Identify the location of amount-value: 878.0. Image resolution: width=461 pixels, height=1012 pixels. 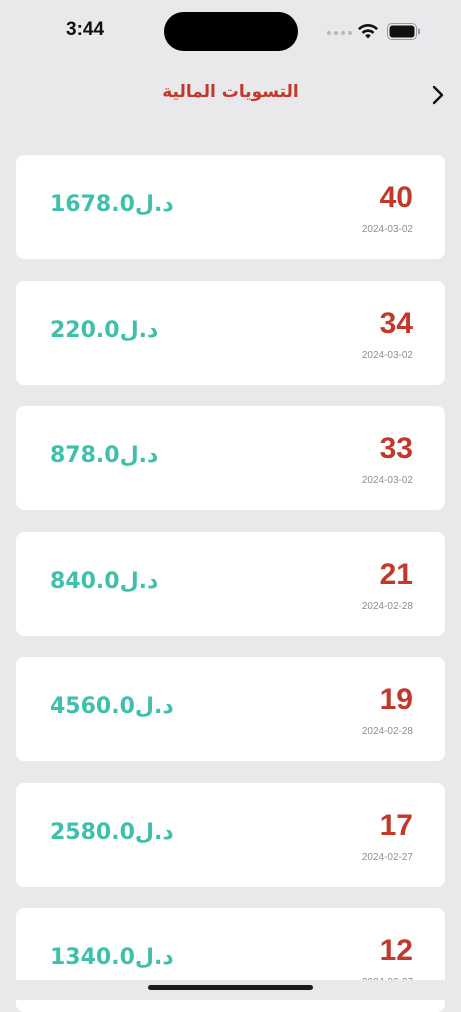
(85, 455).